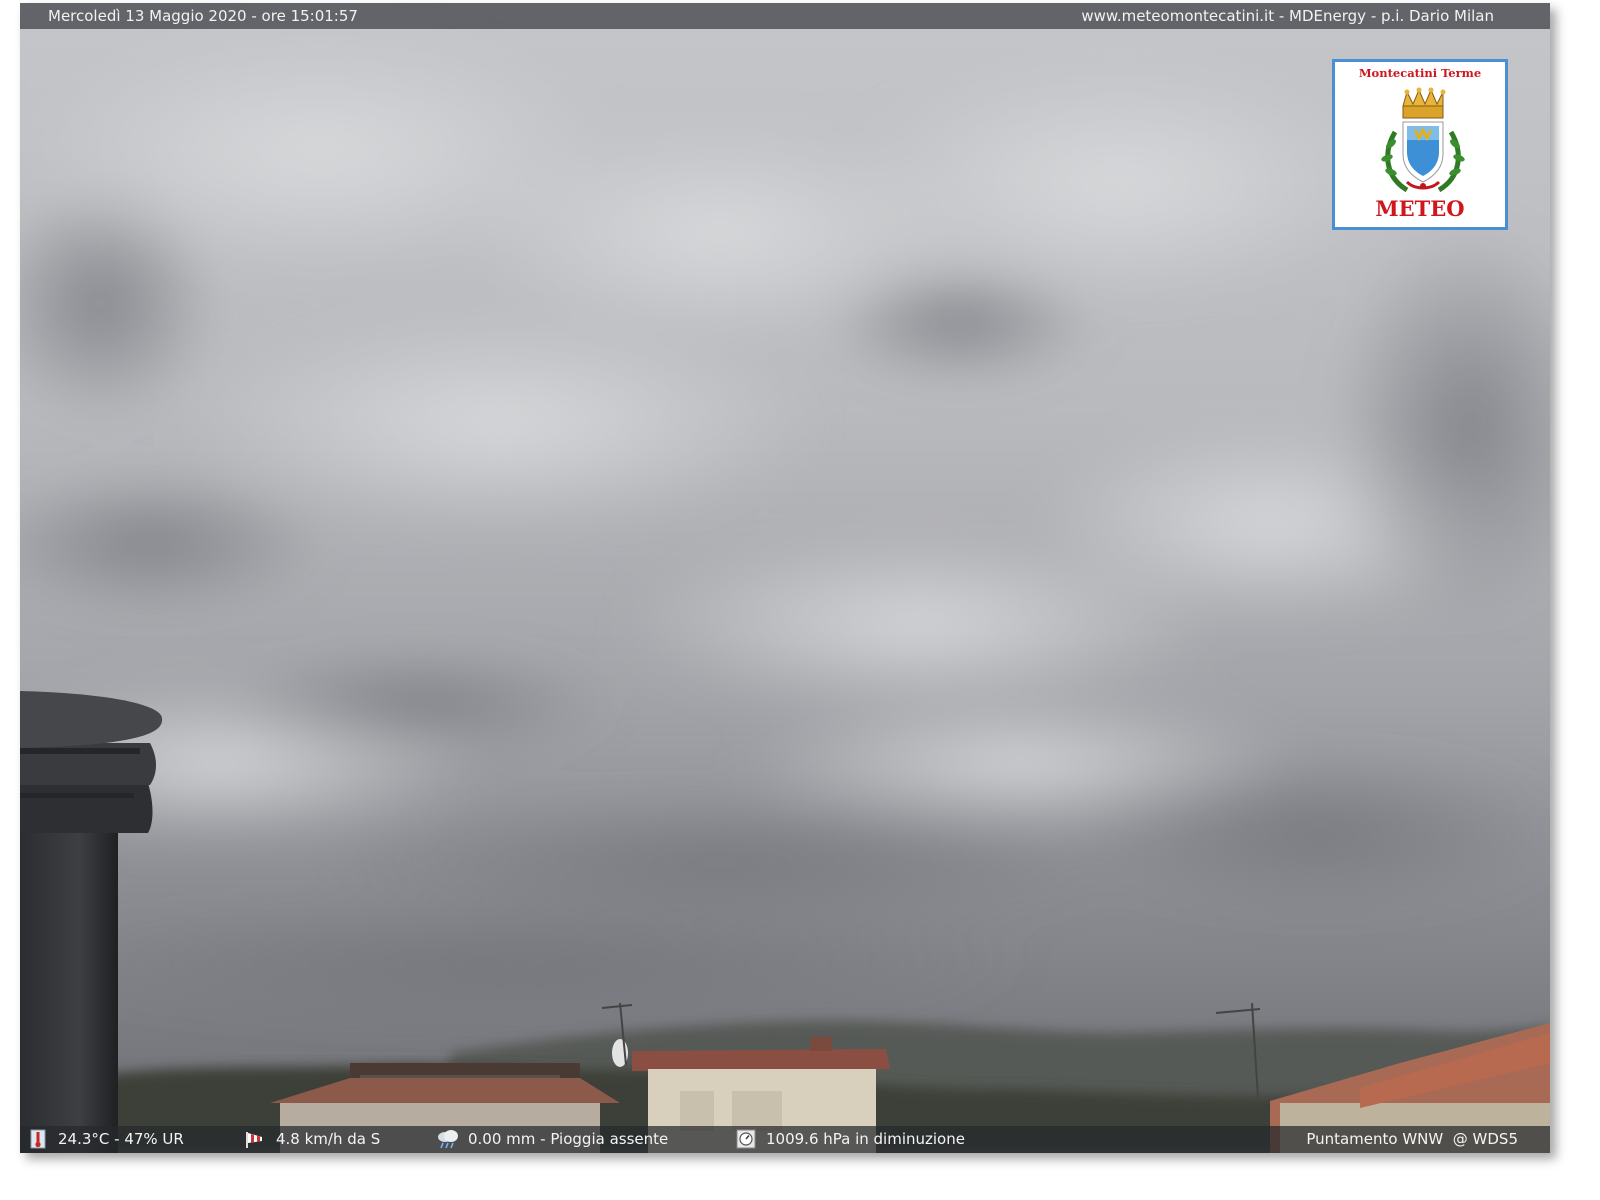 Image resolution: width=1600 pixels, height=1200 pixels. Describe the element at coordinates (568, 1139) in the screenshot. I see `rain-text: 0.00 mm - Pioggia assente` at that location.